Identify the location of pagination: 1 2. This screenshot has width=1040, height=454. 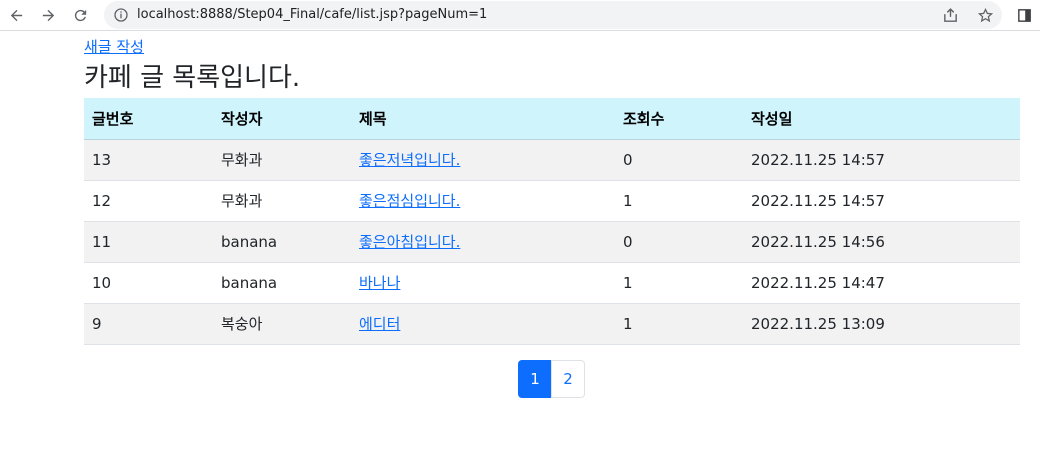
(551, 379).